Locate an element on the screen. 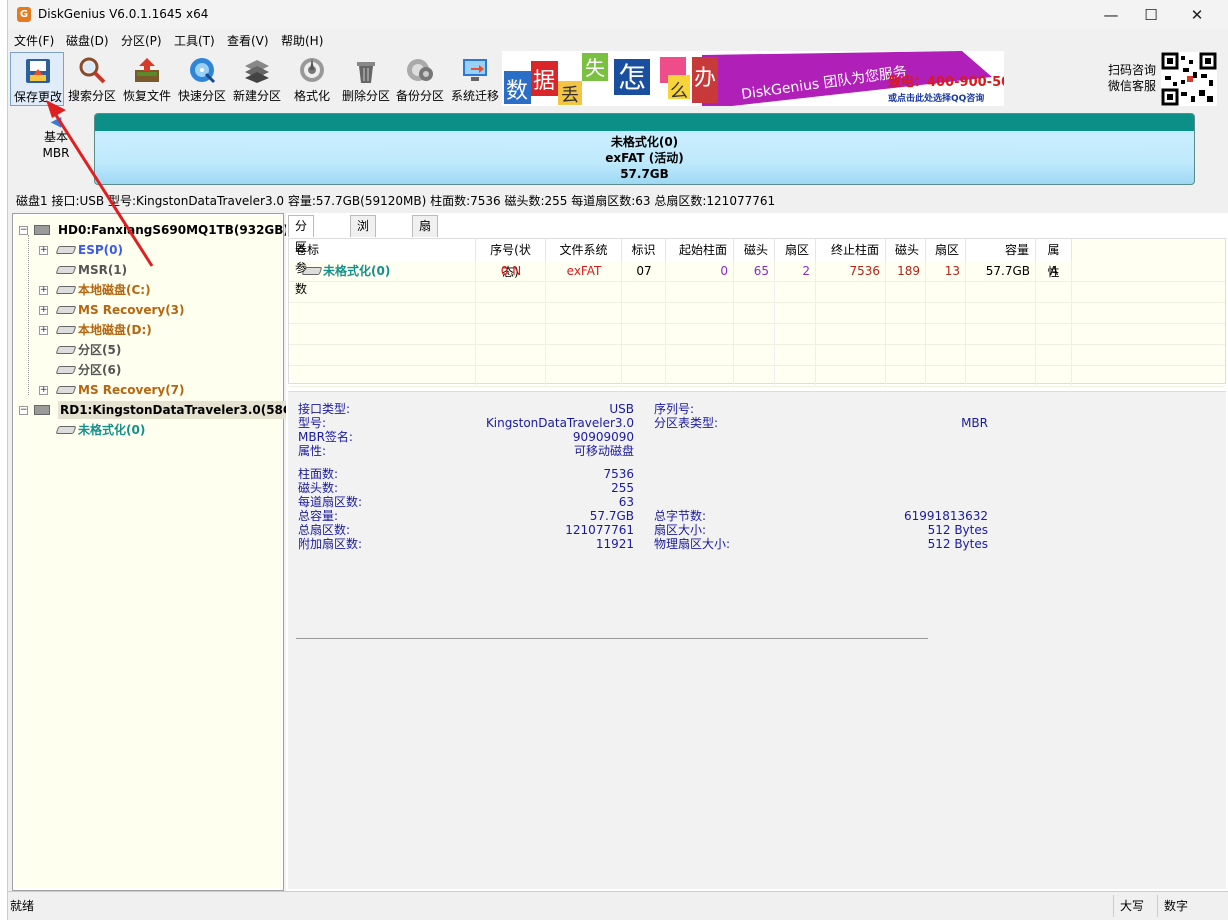  detail-label: 属性: is located at coordinates (312, 451).